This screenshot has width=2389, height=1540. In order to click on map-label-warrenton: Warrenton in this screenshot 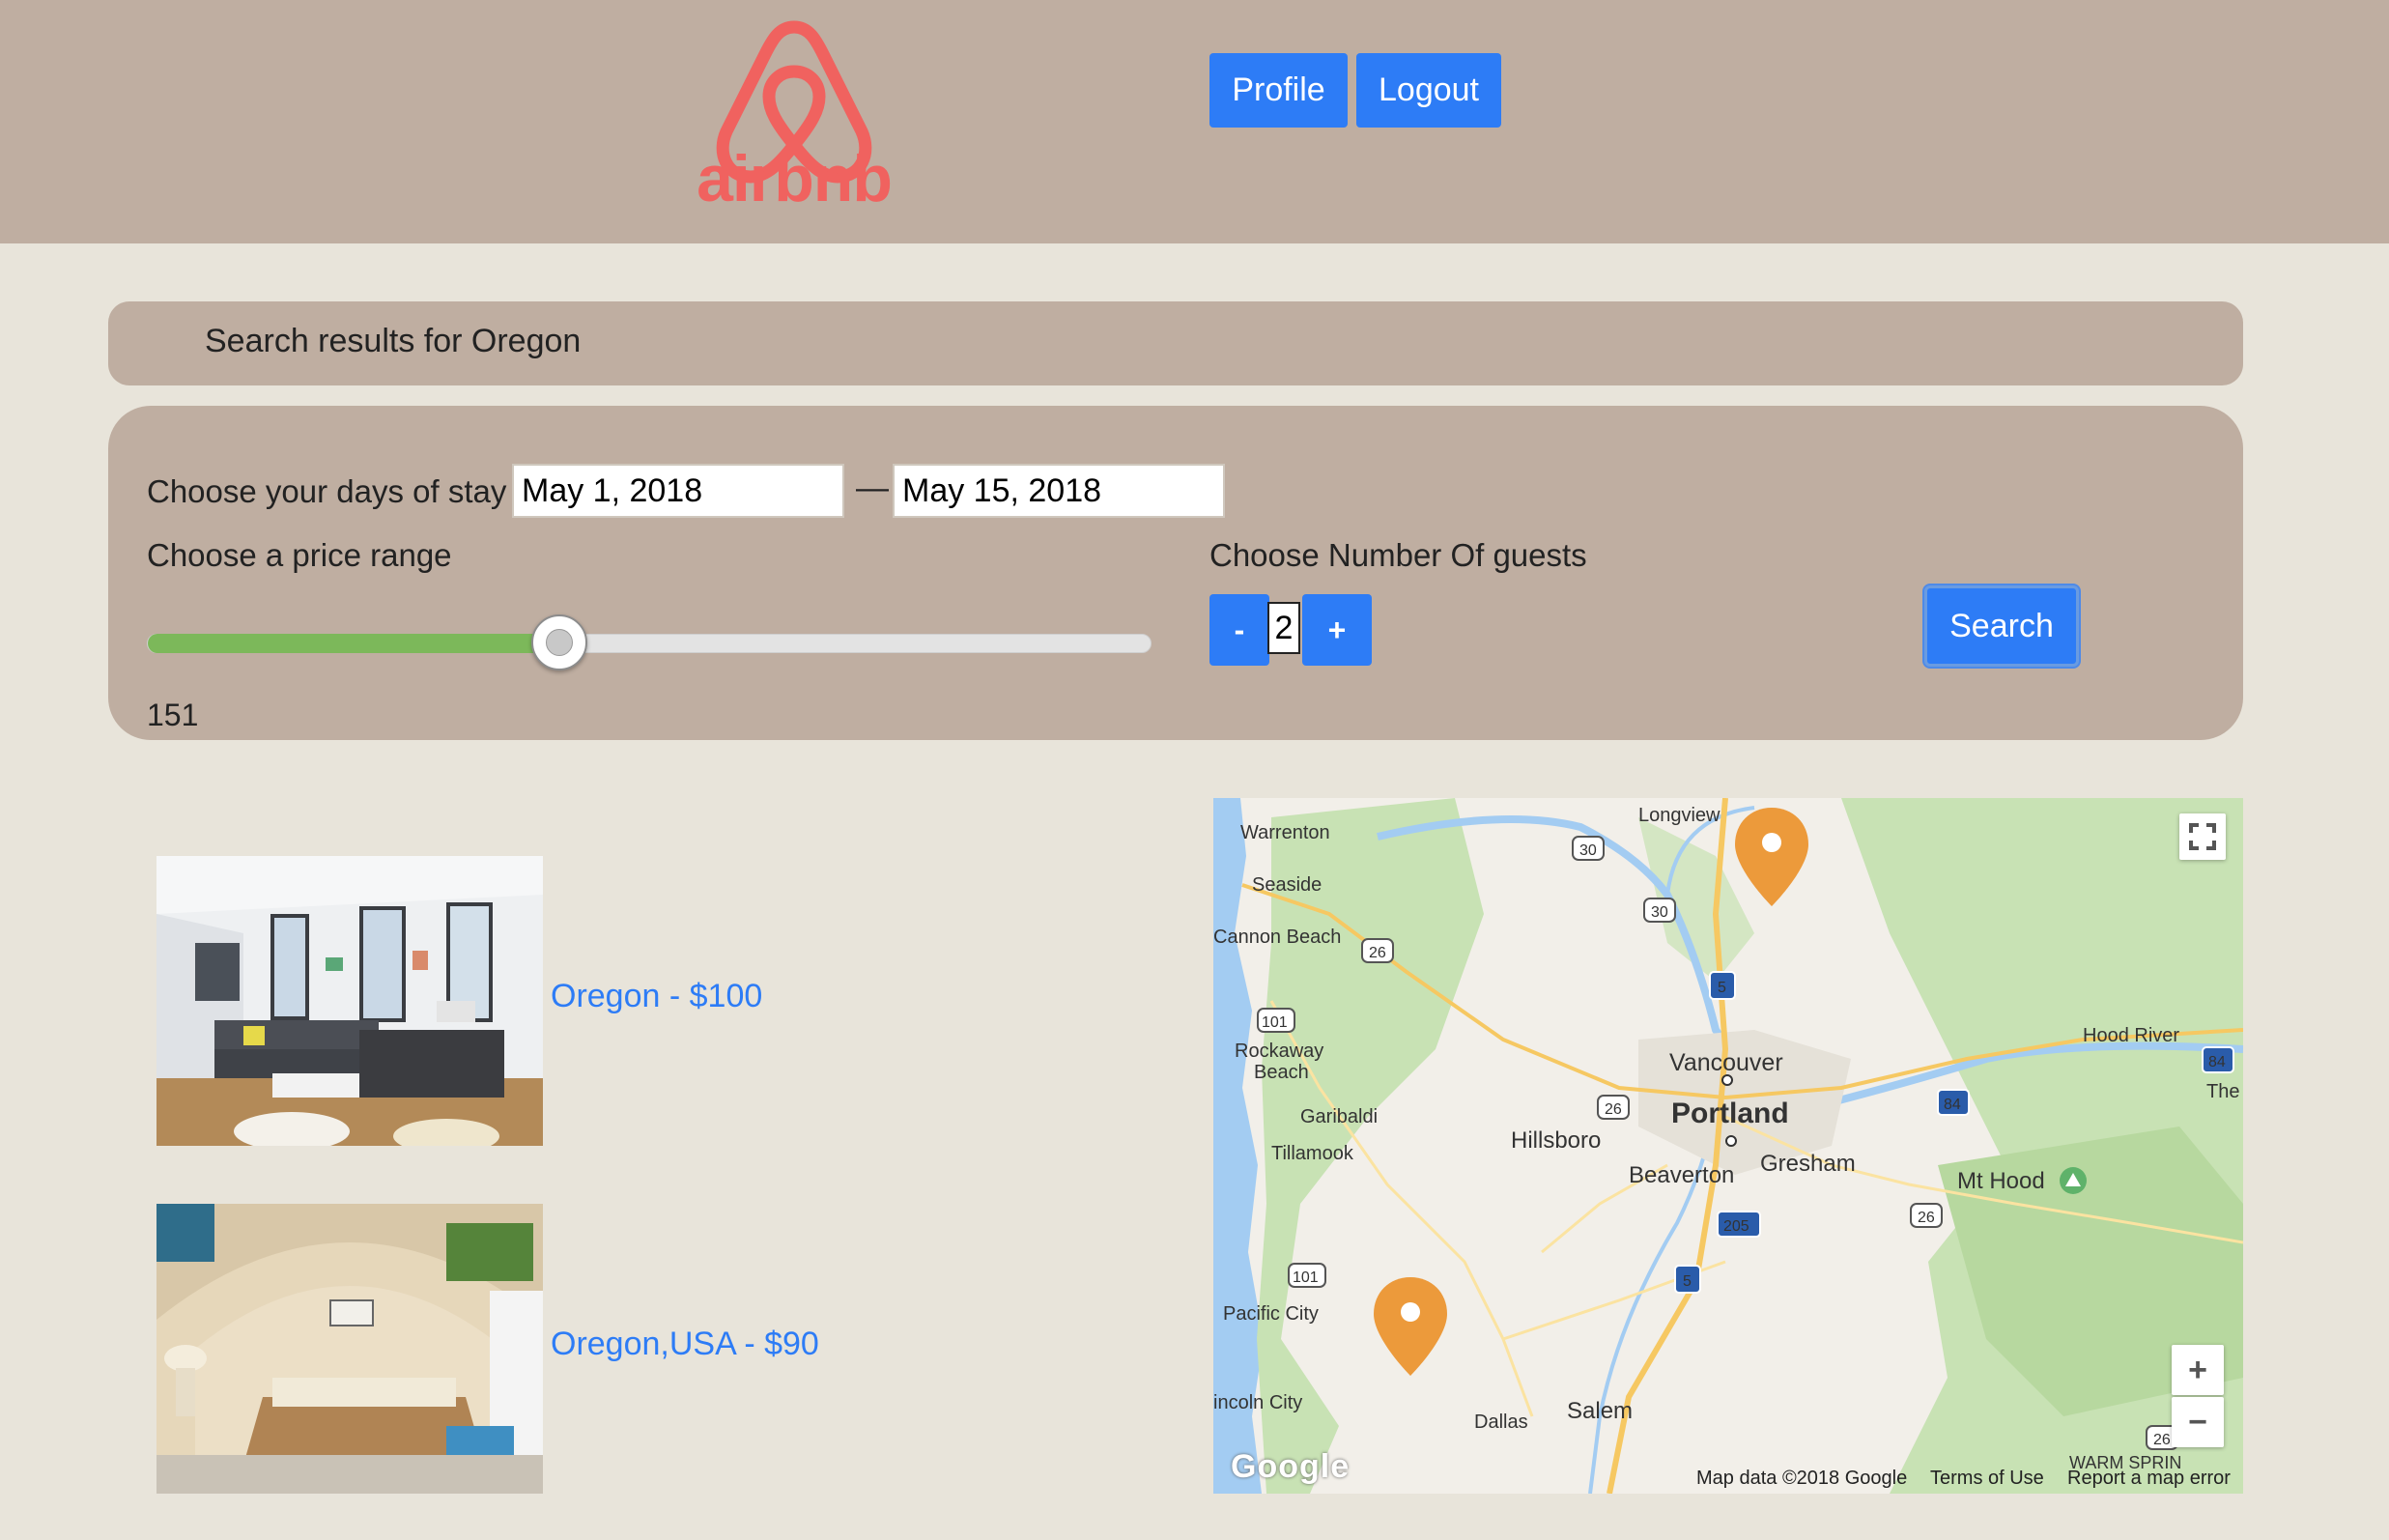, I will do `click(1285, 832)`.